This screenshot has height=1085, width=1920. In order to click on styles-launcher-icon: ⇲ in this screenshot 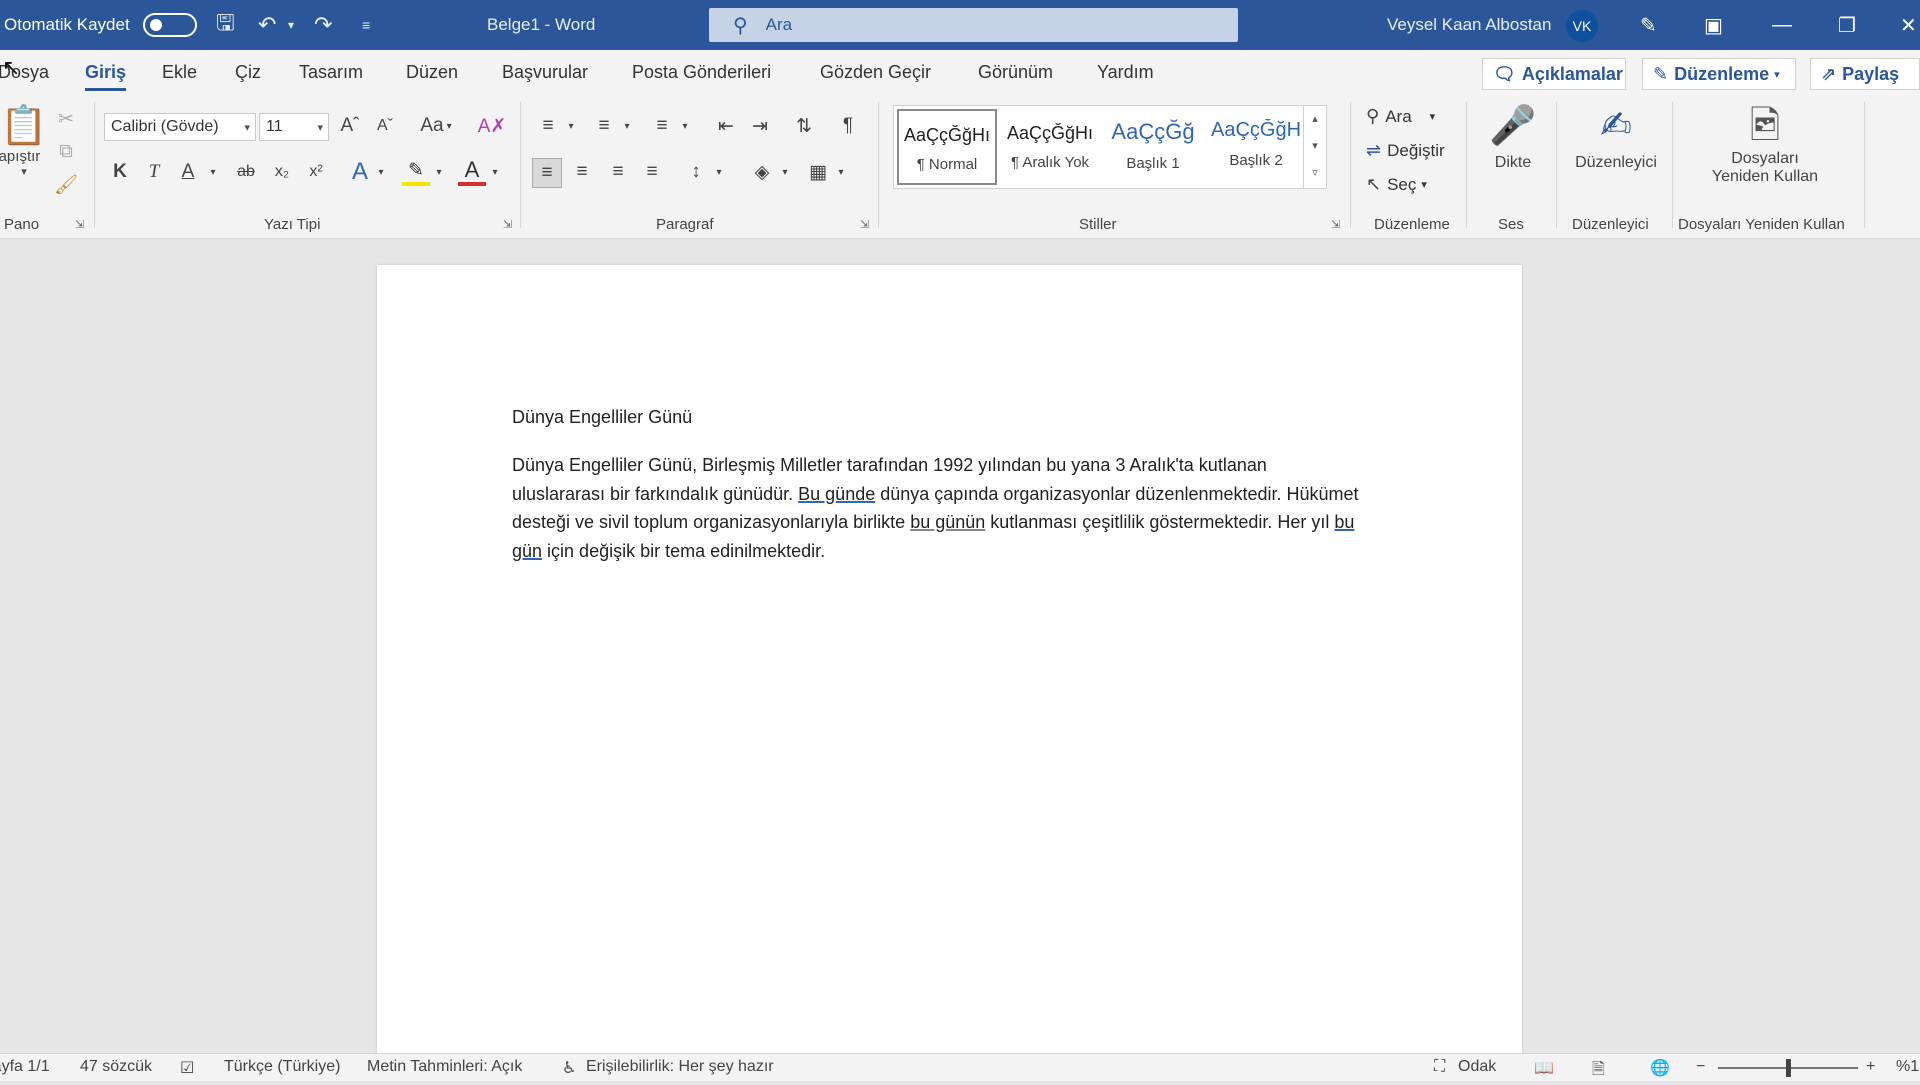, I will do `click(1335, 224)`.